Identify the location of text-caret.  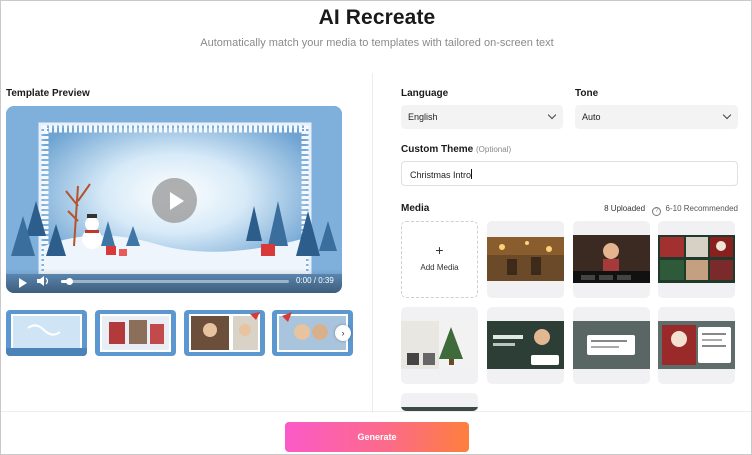
(472, 174).